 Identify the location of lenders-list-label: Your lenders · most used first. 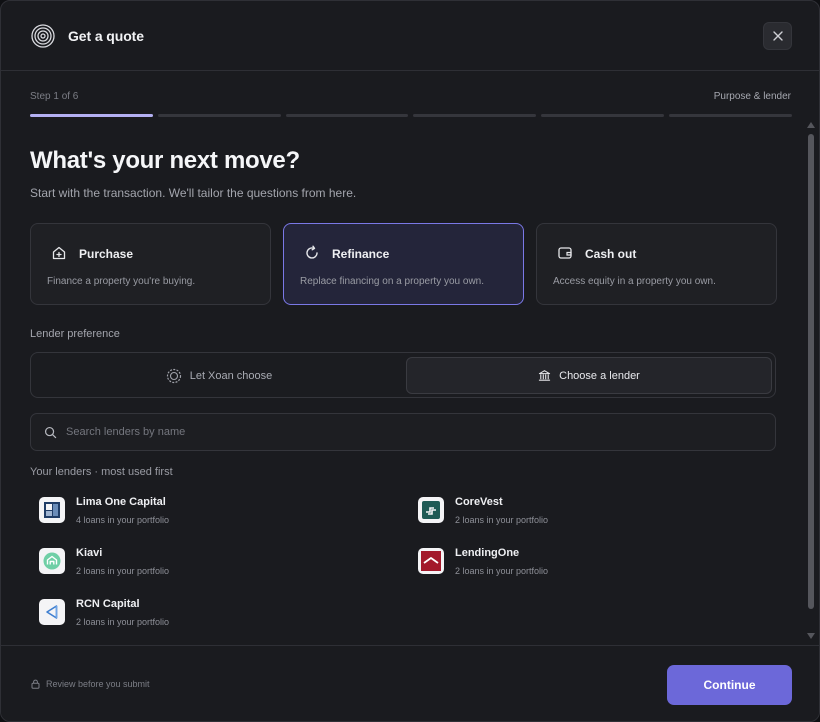
(101, 472).